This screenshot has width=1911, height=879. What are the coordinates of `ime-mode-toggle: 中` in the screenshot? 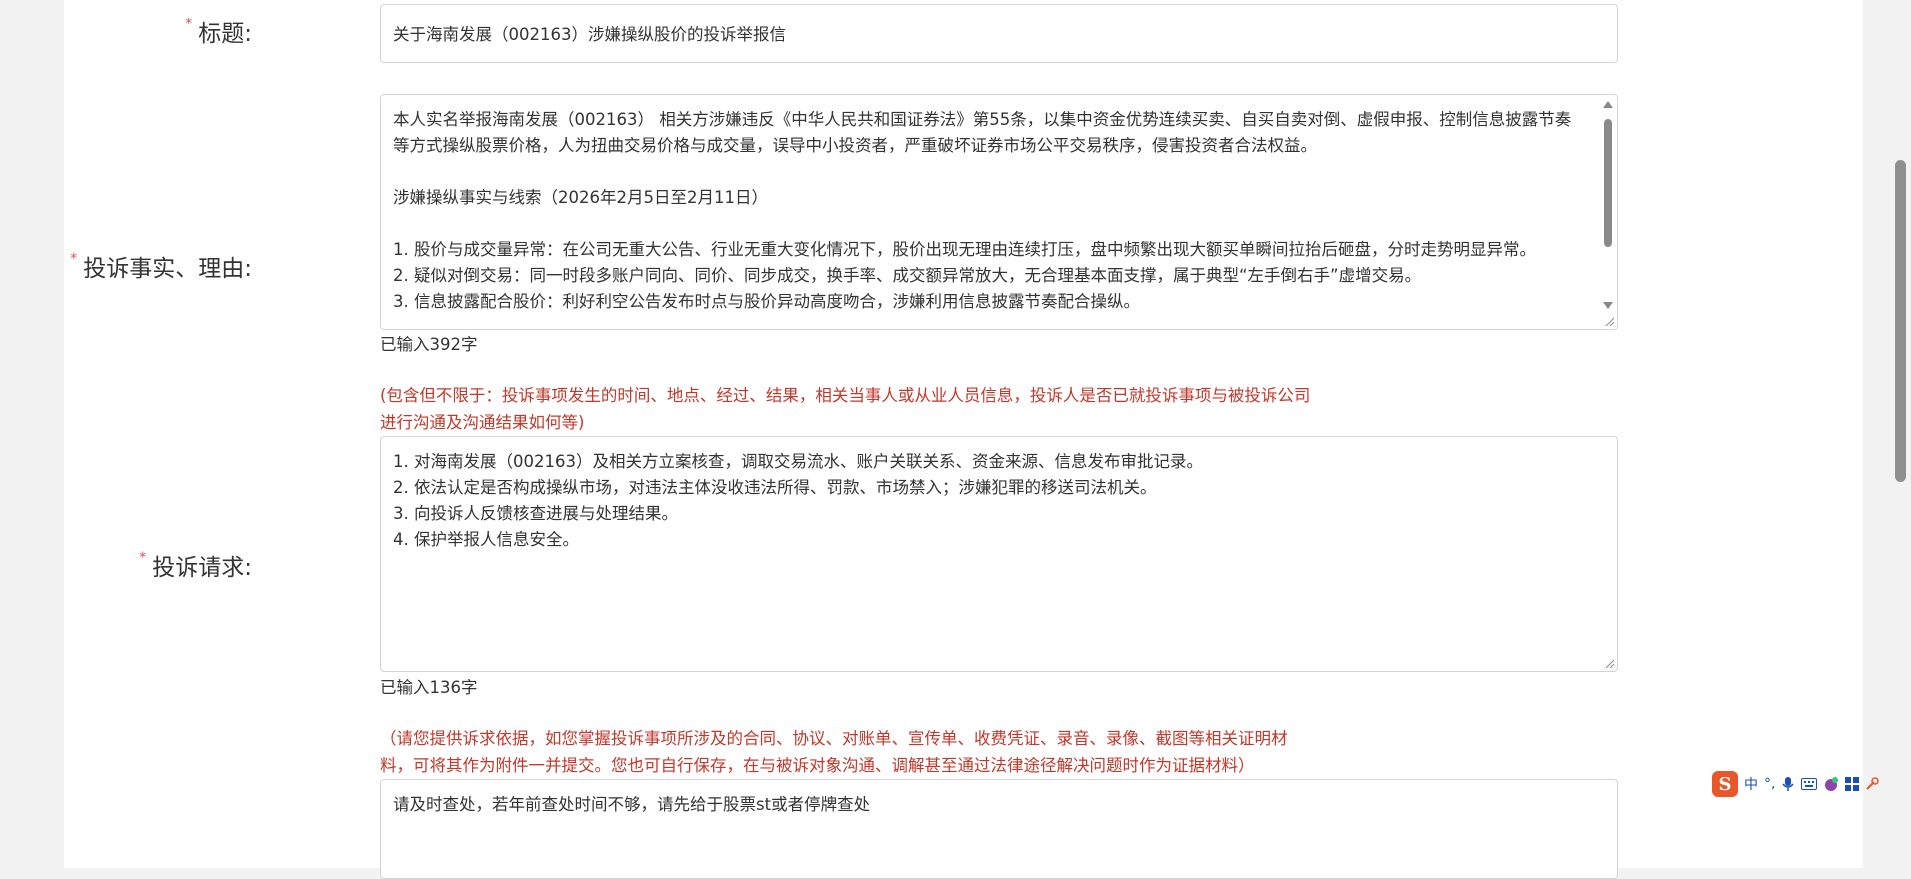 It's located at (1751, 784).